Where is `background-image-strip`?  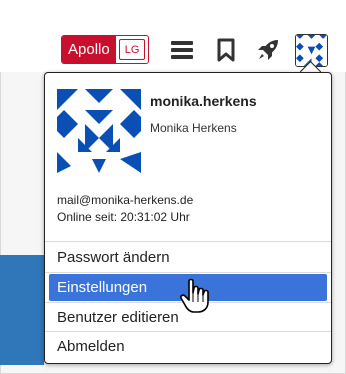 background-image-strip is located at coordinates (22, 310).